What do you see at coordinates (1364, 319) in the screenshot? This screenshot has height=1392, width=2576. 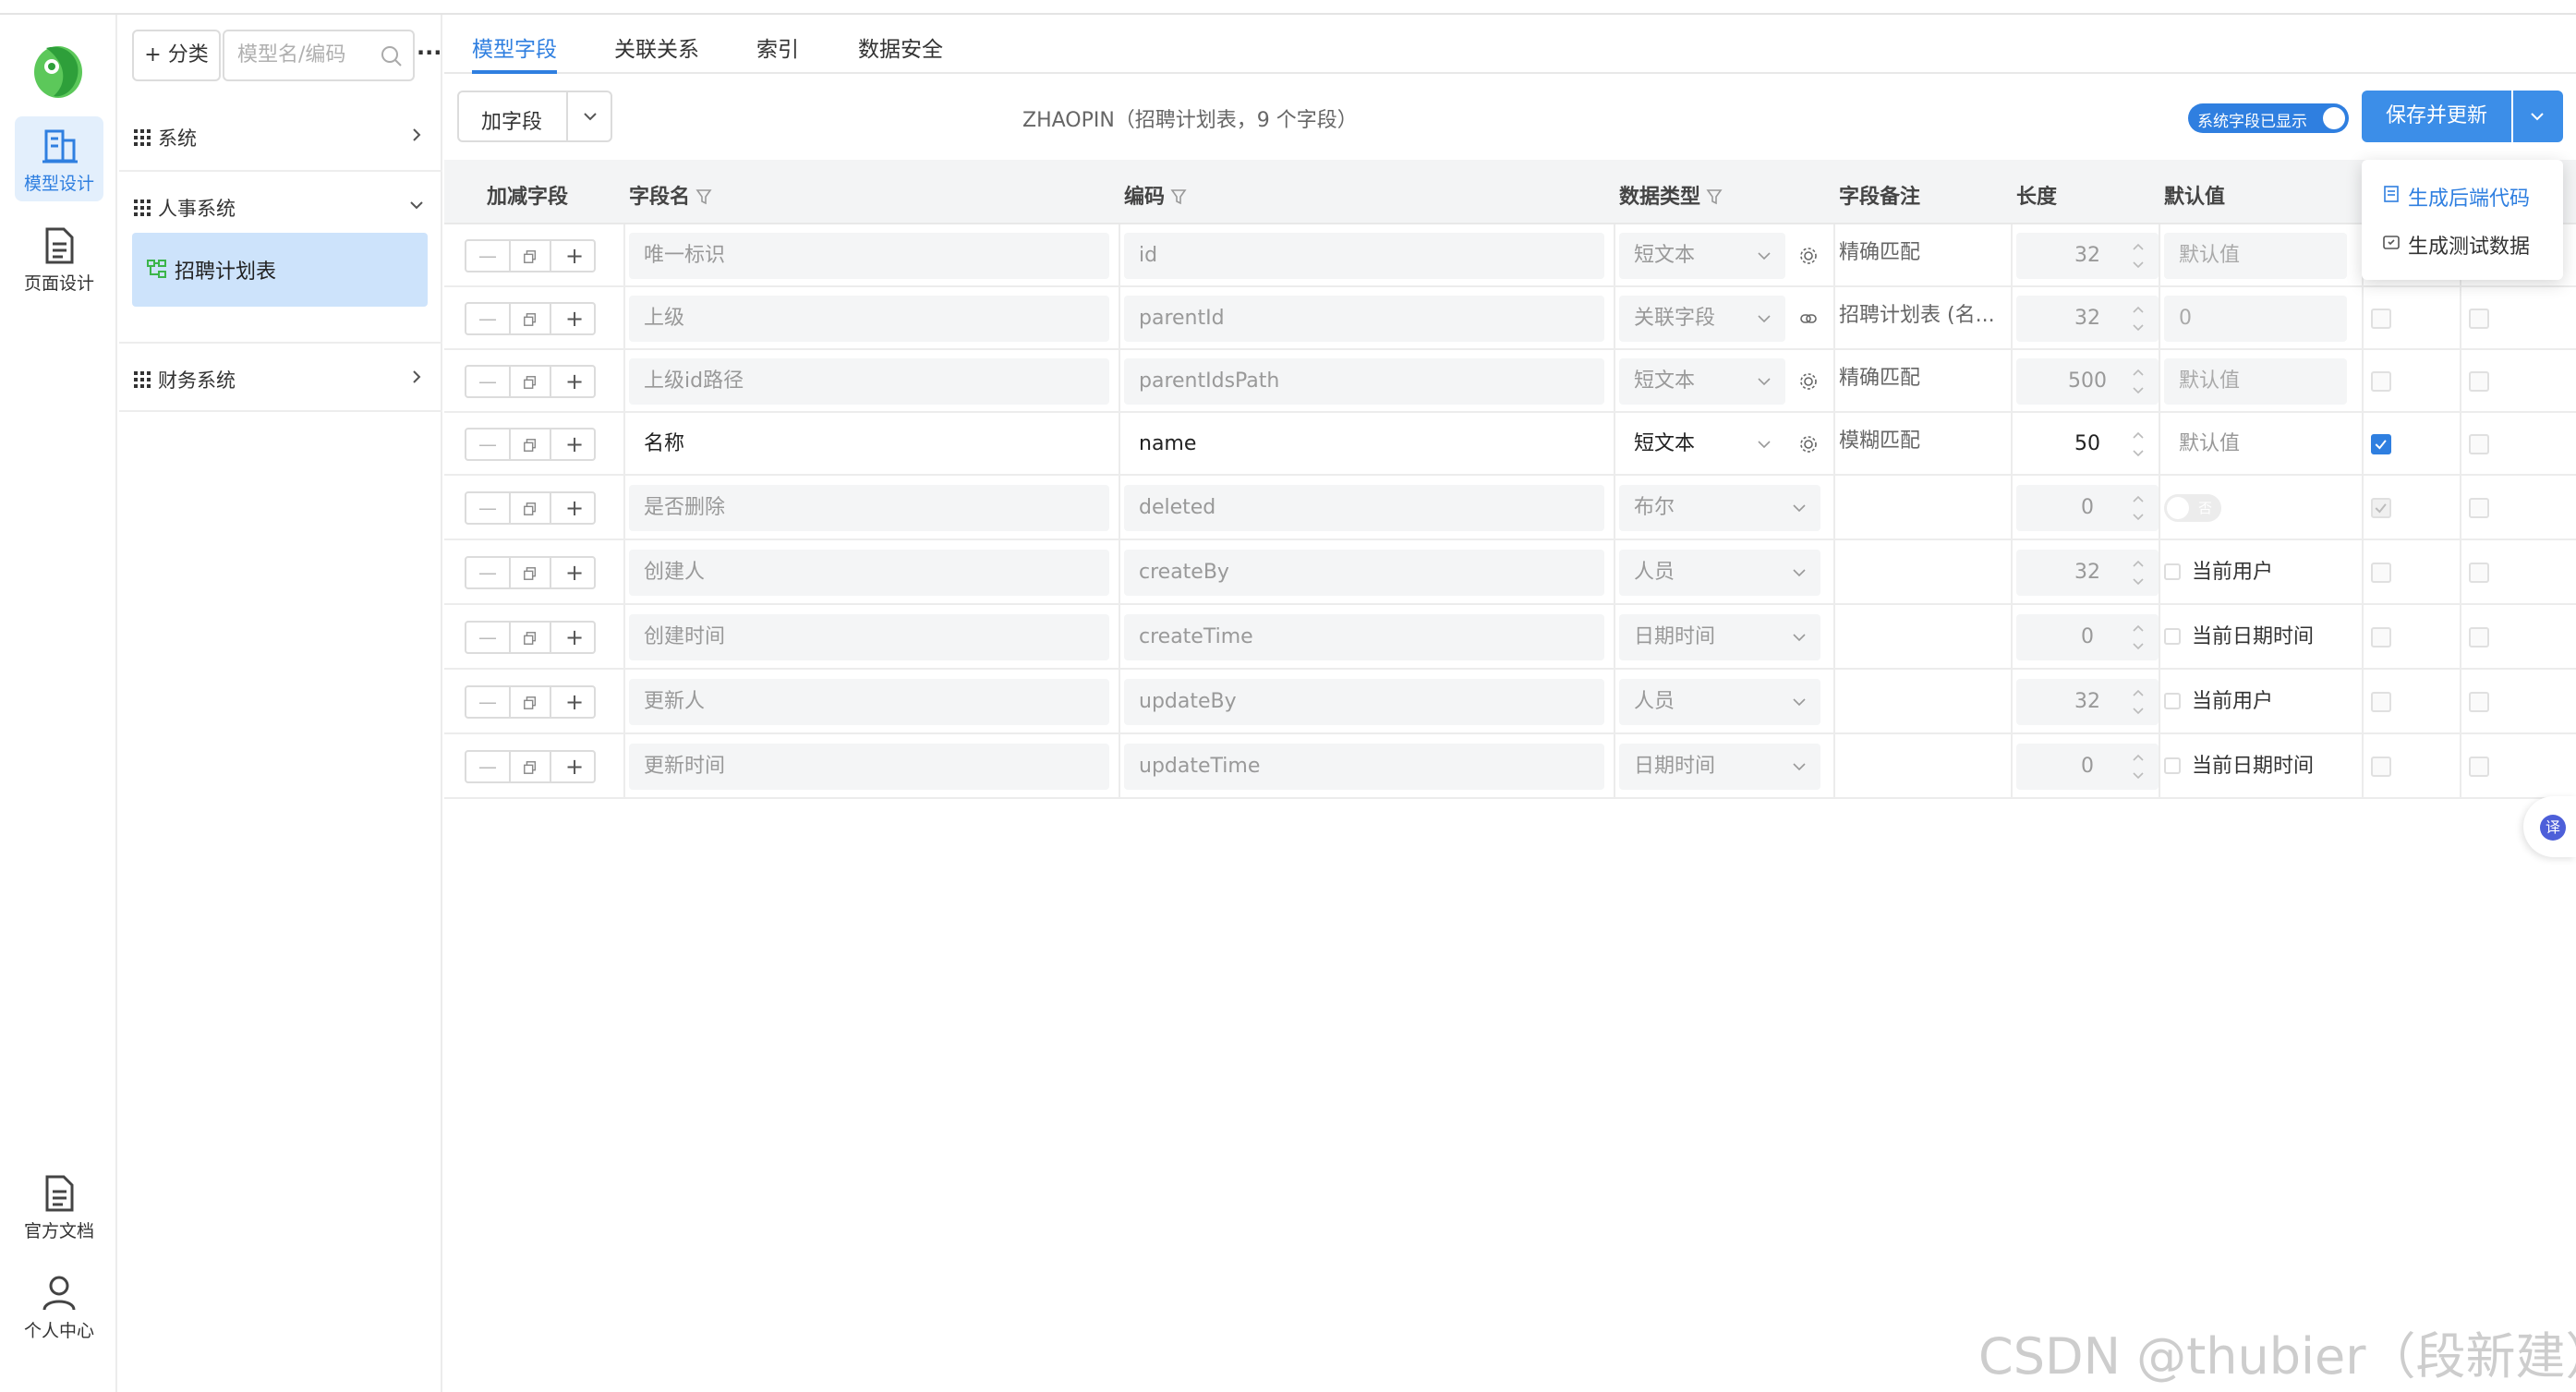 I see `field-code-input: parentId` at bounding box center [1364, 319].